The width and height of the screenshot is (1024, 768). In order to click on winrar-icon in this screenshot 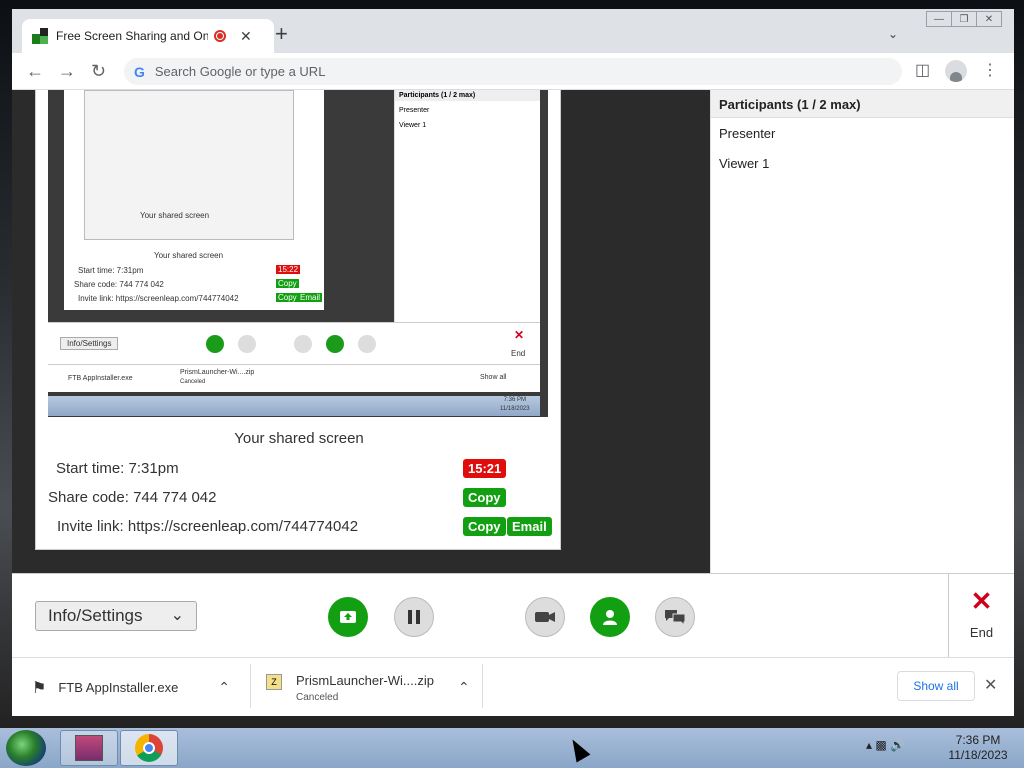, I will do `click(89, 748)`.